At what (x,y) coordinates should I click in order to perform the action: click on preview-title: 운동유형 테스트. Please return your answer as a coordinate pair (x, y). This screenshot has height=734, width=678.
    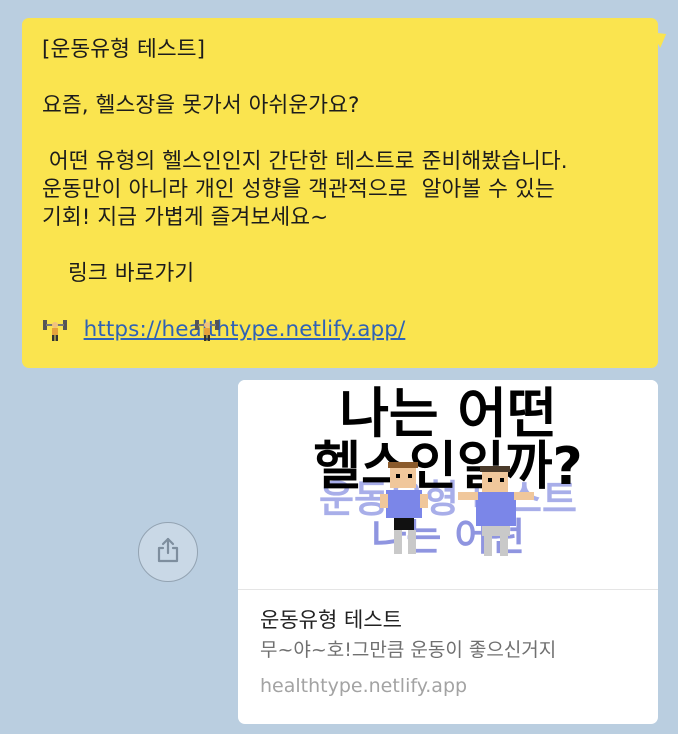
    Looking at the image, I should click on (448, 620).